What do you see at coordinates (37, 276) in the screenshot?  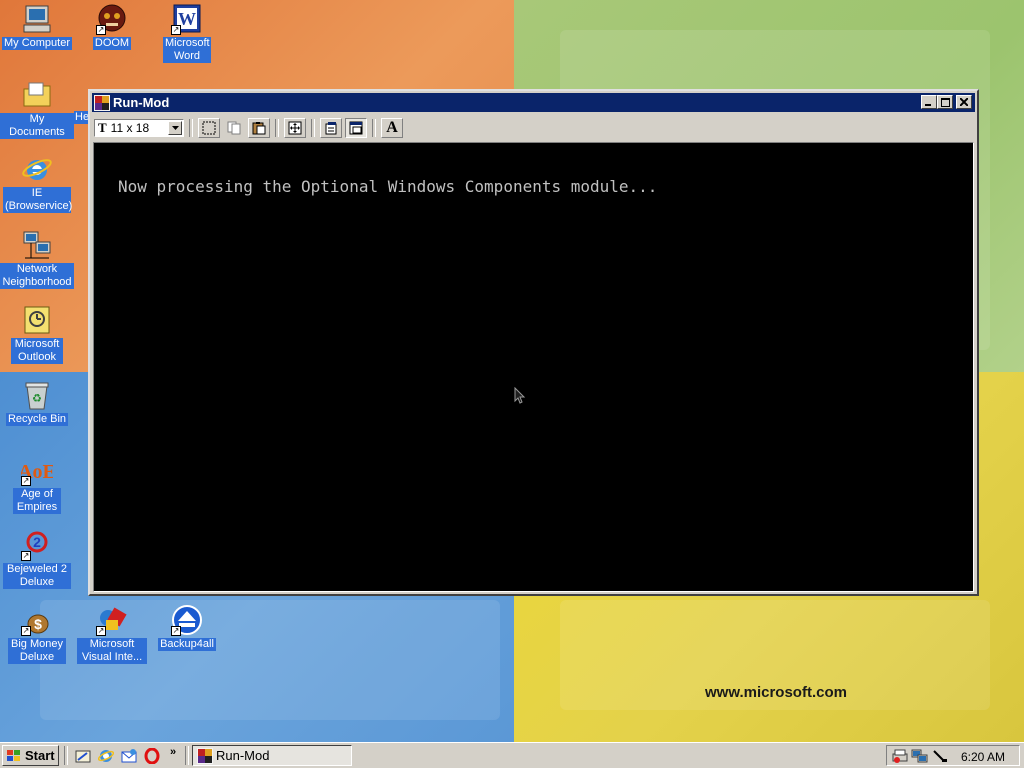 I see `icon-label: Network Neighborhood` at bounding box center [37, 276].